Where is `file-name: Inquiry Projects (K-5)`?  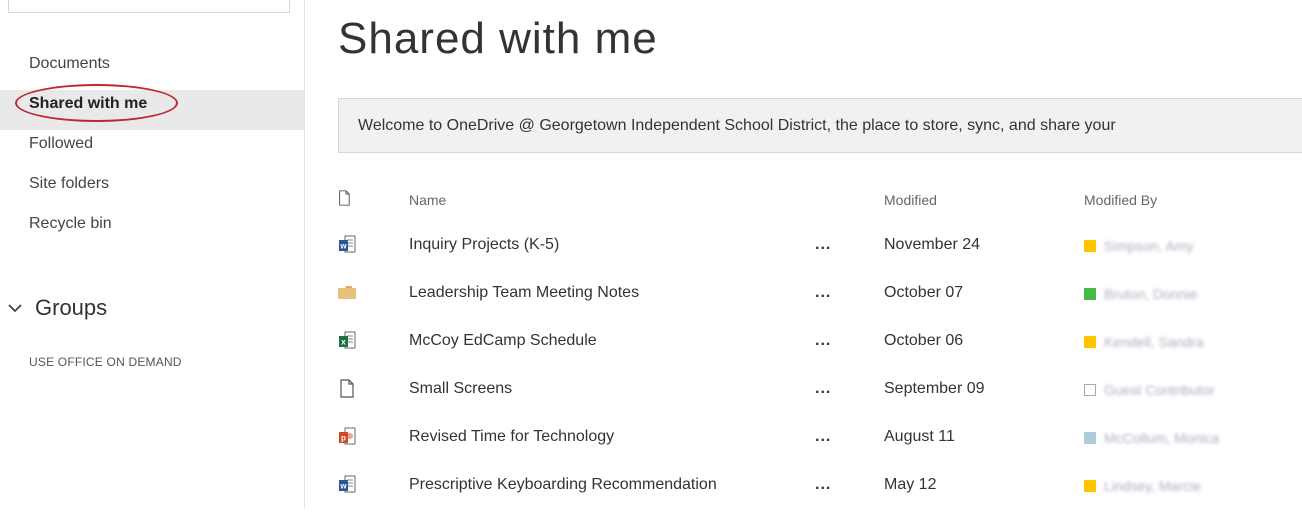
file-name: Inquiry Projects (K-5) is located at coordinates (484, 245).